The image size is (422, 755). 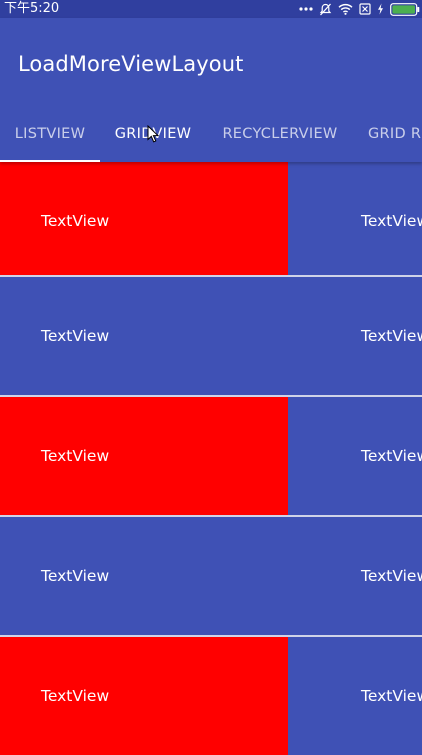 I want to click on tab-grid-recyclerview: GRID RE, so click(x=395, y=134).